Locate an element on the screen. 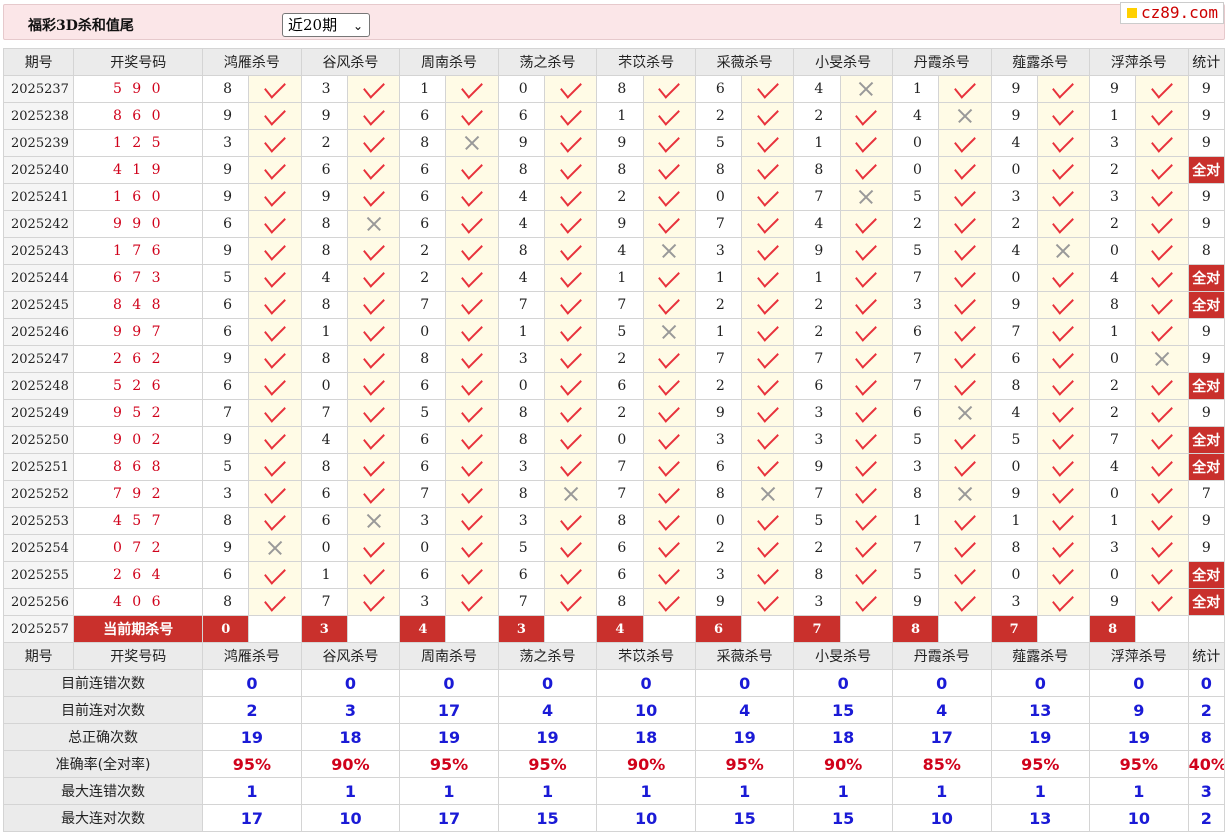 This screenshot has height=835, width=1229. kill-number-cell: 6 is located at coordinates (324, 170).